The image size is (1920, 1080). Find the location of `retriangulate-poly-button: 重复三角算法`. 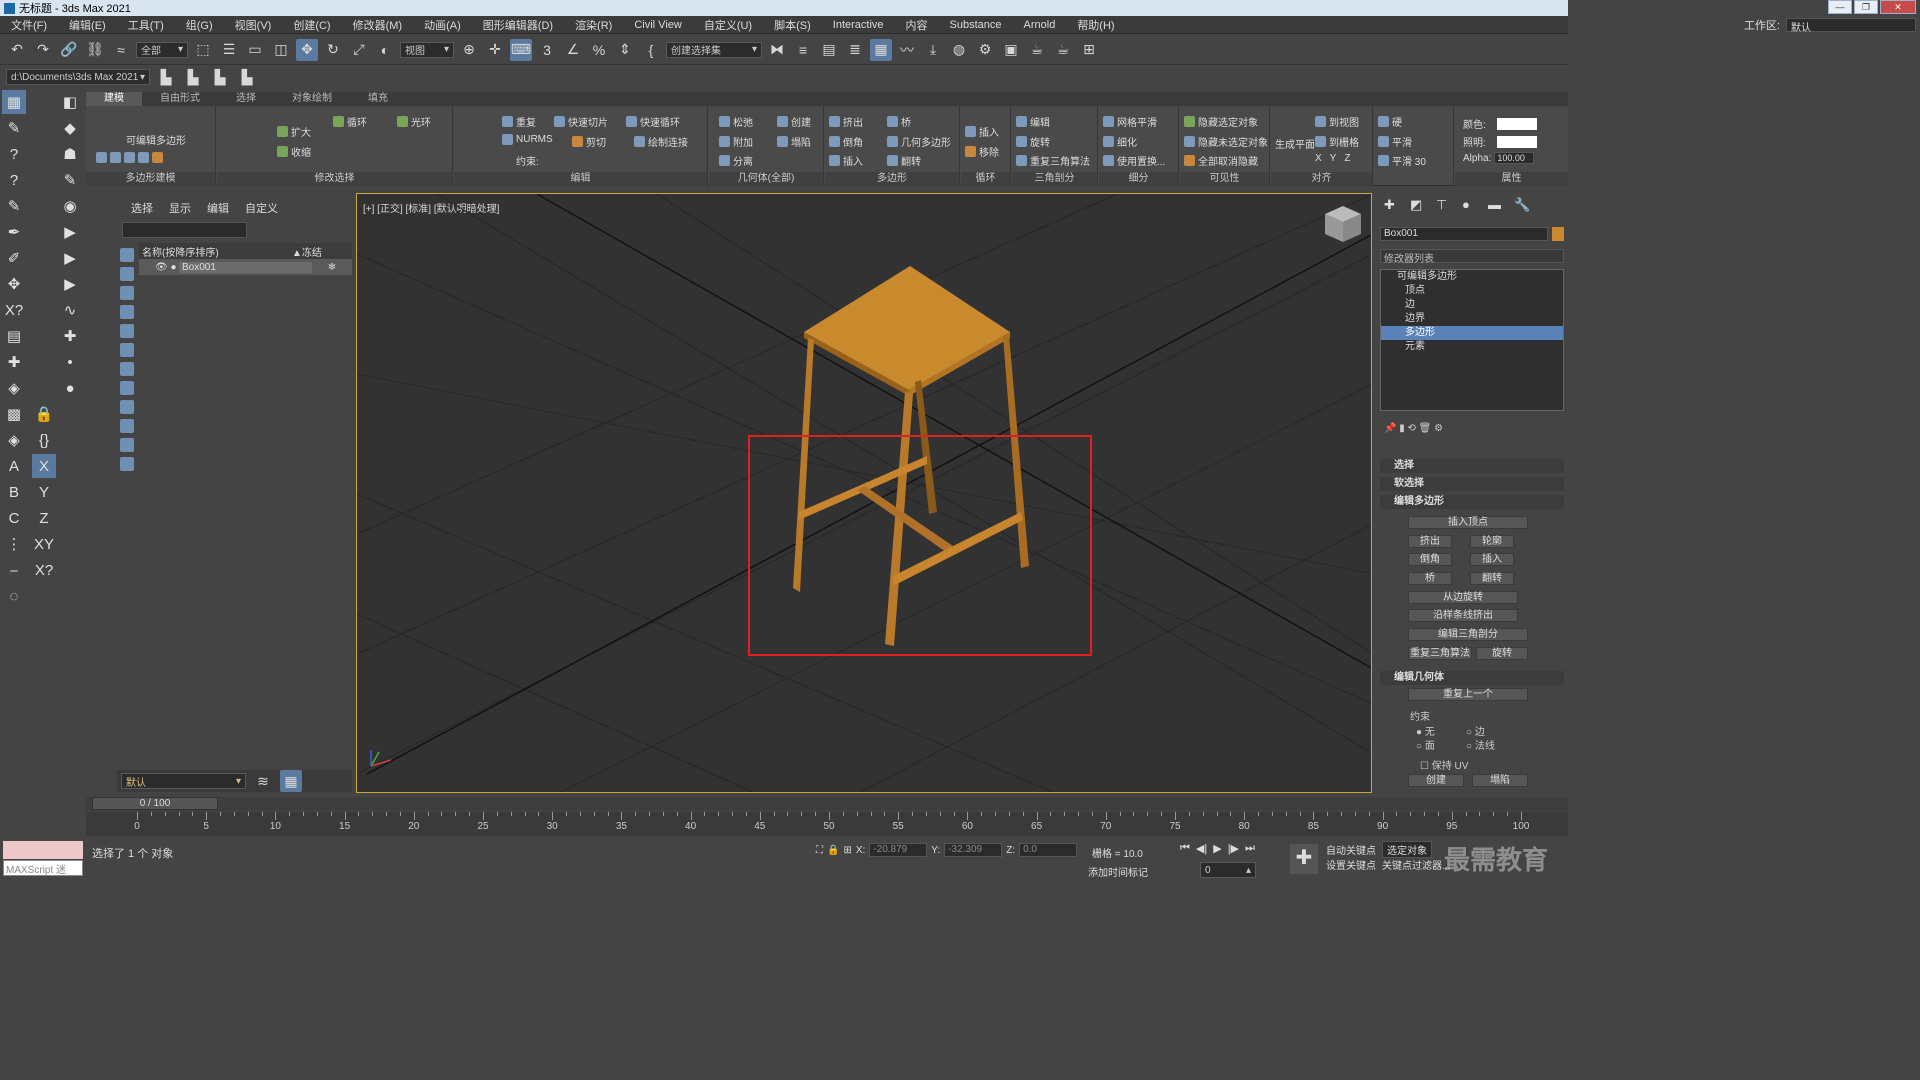

retriangulate-poly-button: 重复三角算法 is located at coordinates (1440, 653).